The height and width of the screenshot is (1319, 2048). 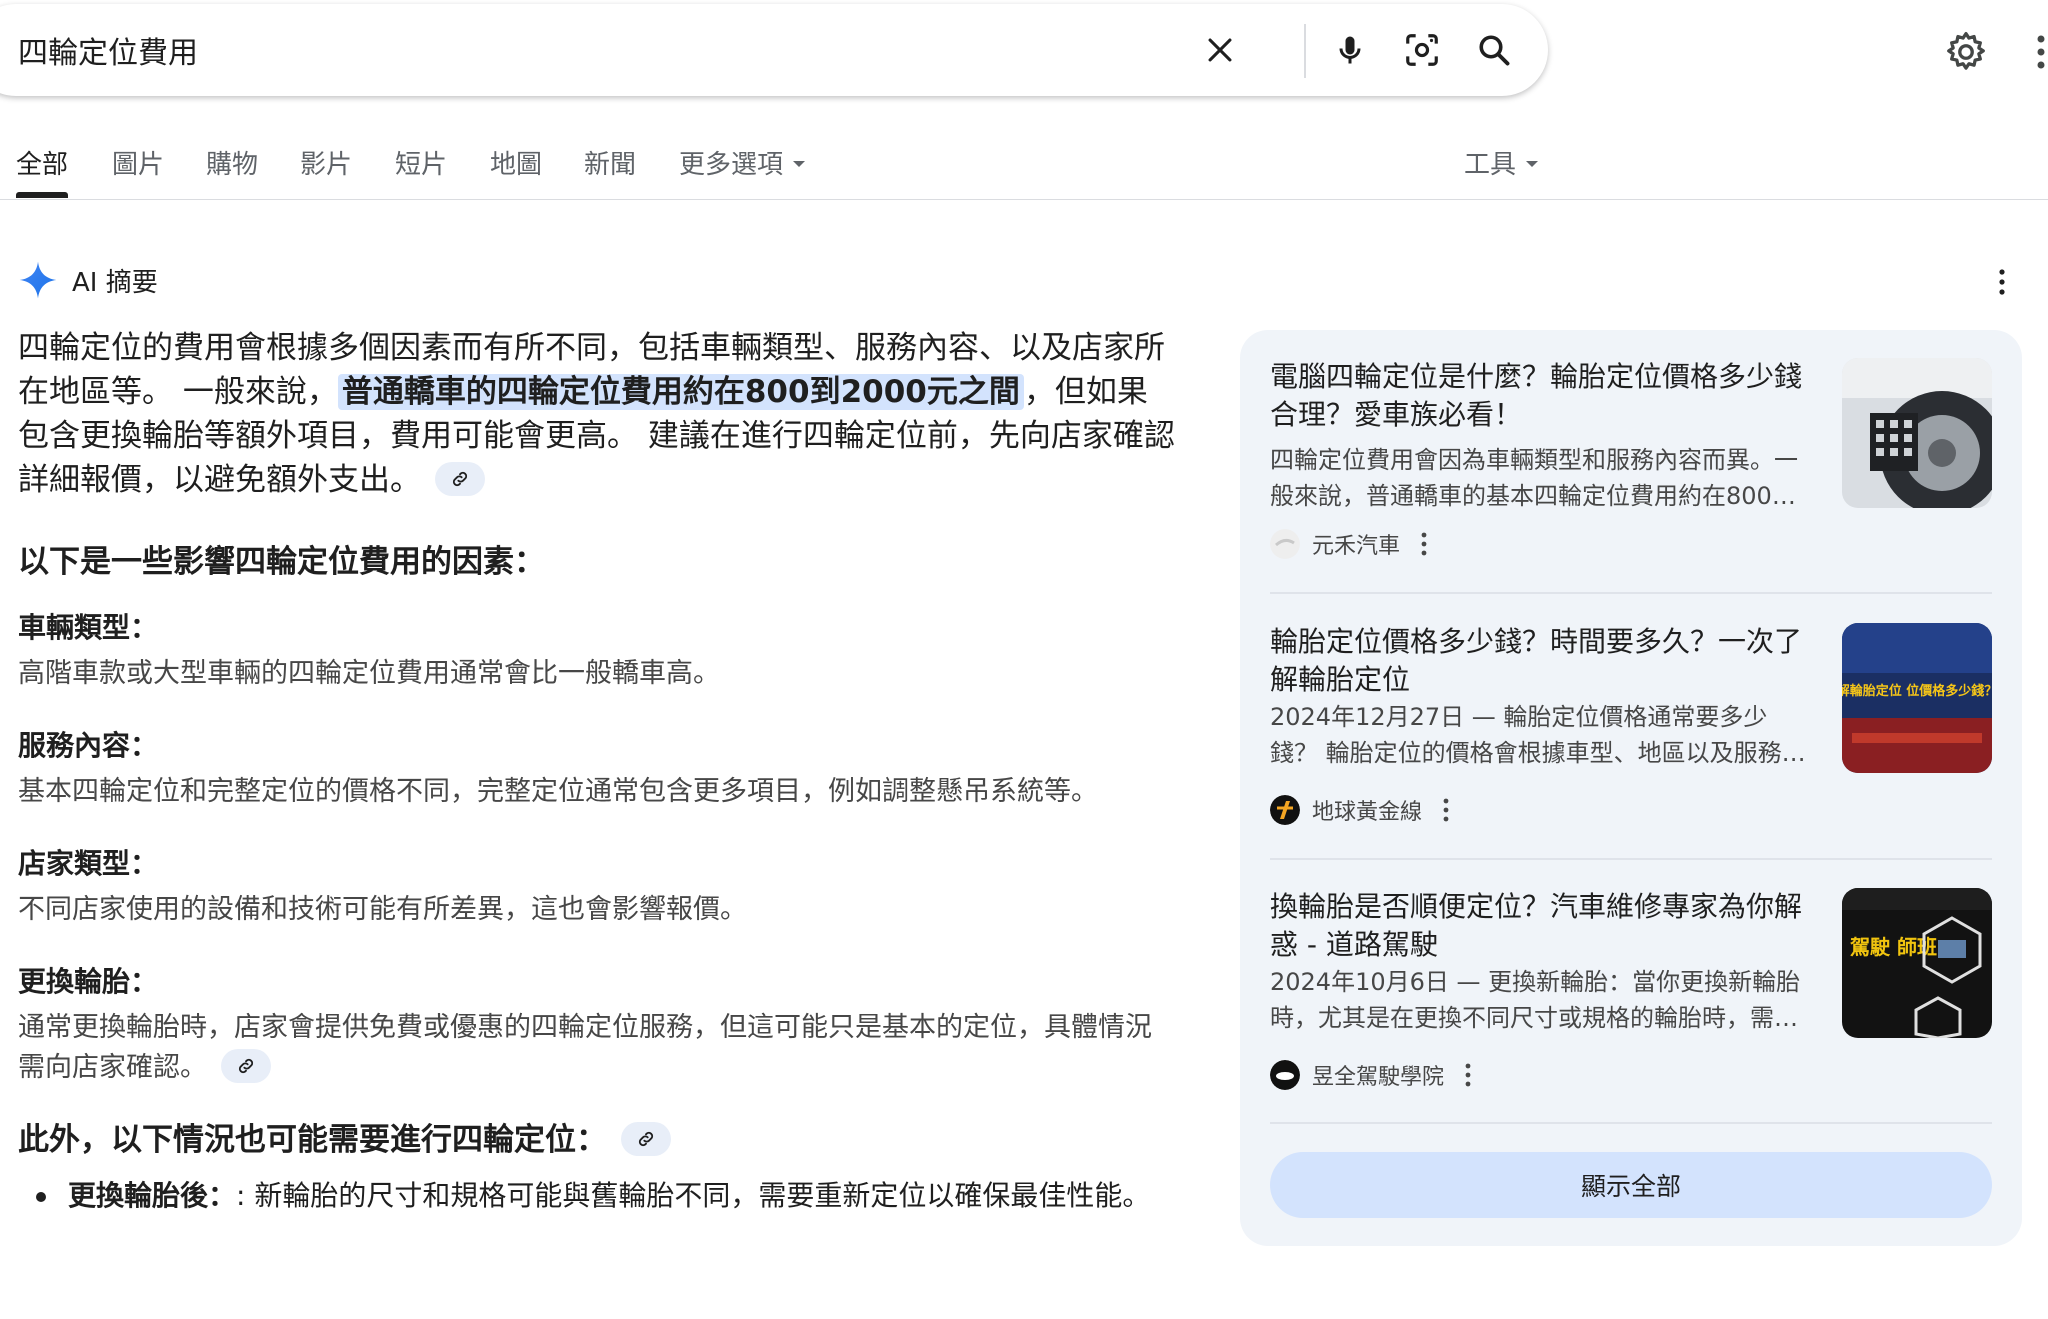 What do you see at coordinates (516, 162) in the screenshot?
I see `tab-maps: 地圖` at bounding box center [516, 162].